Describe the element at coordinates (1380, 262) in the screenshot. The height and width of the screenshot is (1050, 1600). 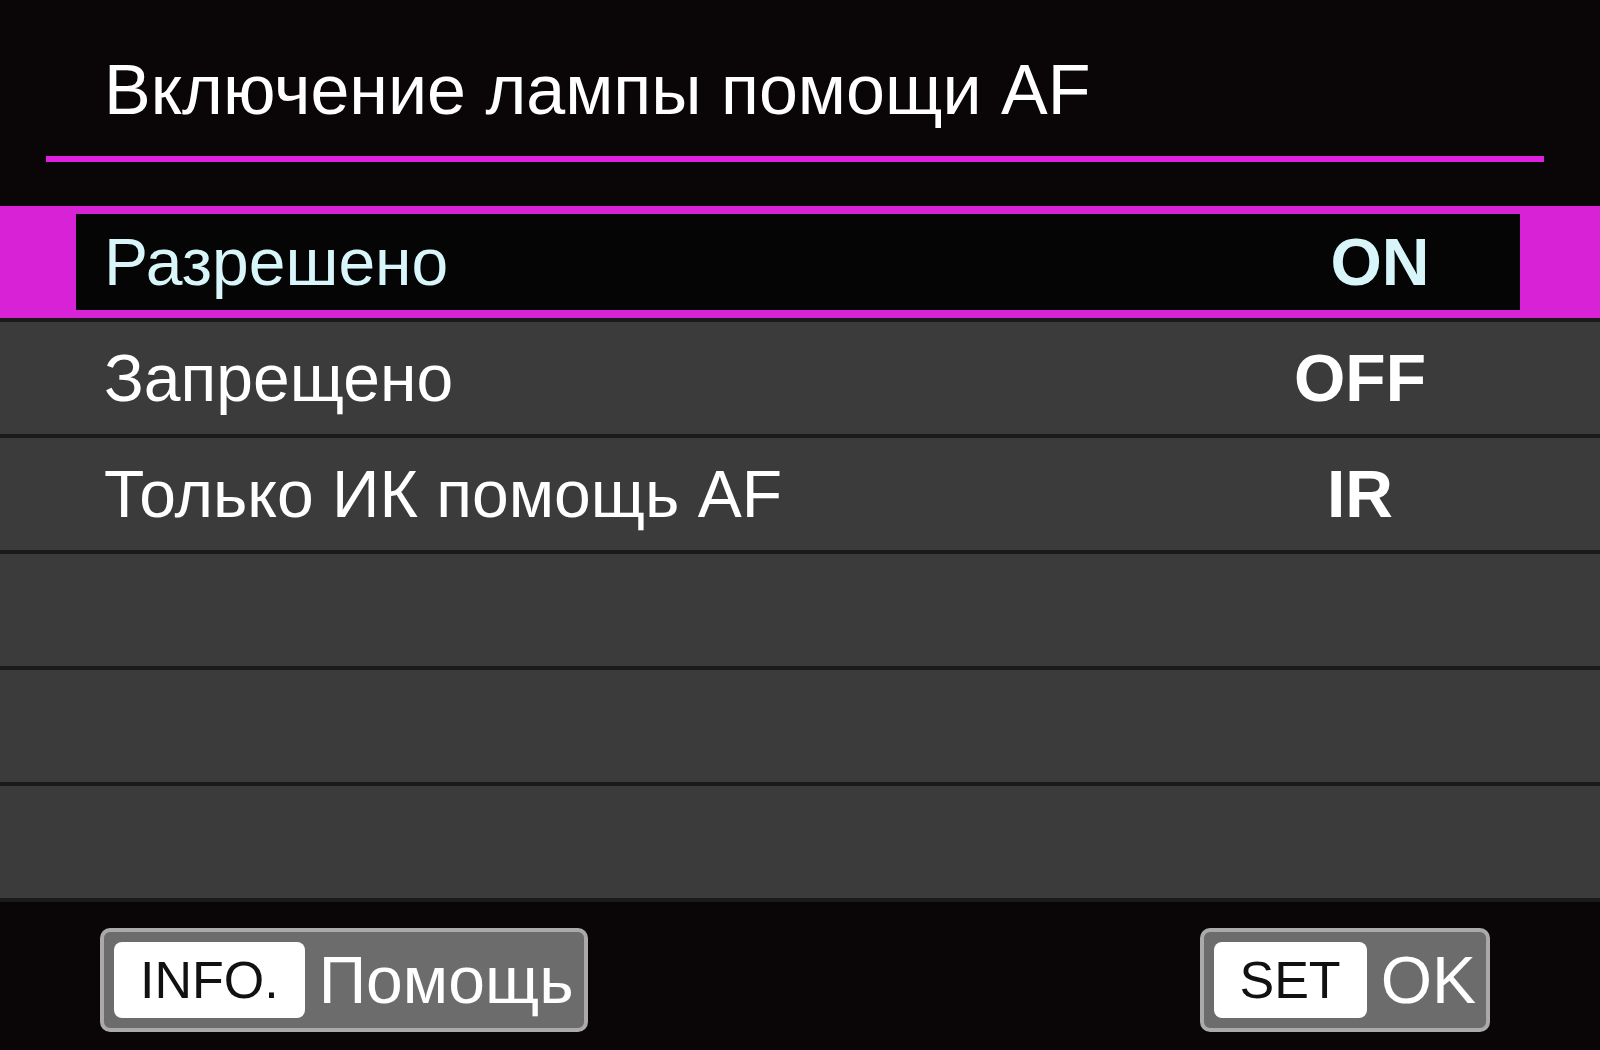
I see `option-value: ON` at that location.